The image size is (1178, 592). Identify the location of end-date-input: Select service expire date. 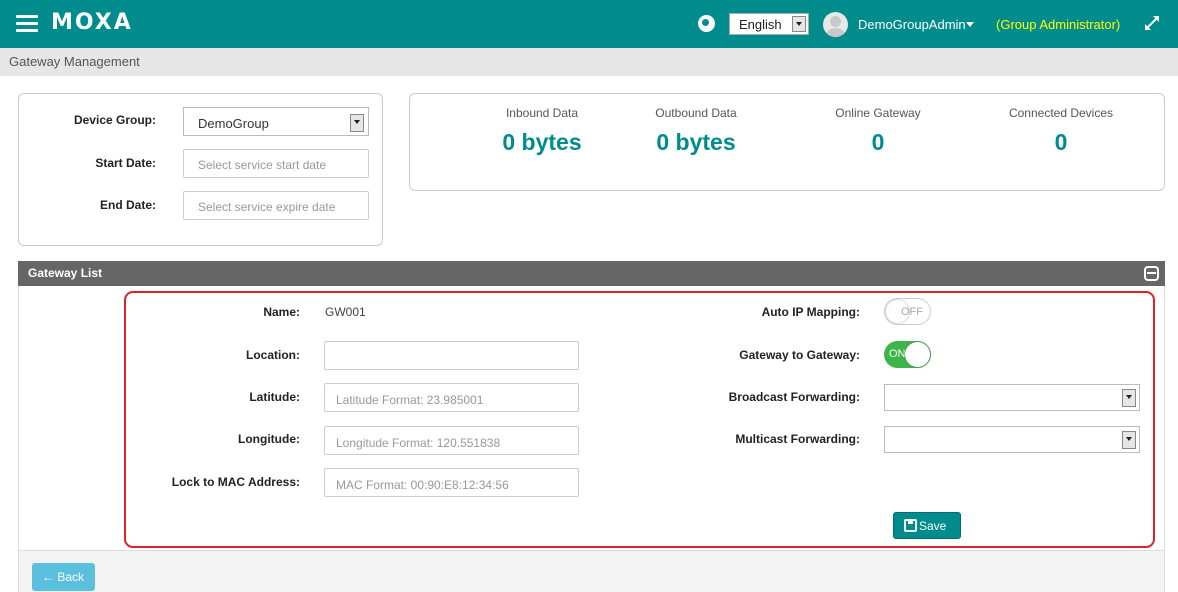
(276, 205).